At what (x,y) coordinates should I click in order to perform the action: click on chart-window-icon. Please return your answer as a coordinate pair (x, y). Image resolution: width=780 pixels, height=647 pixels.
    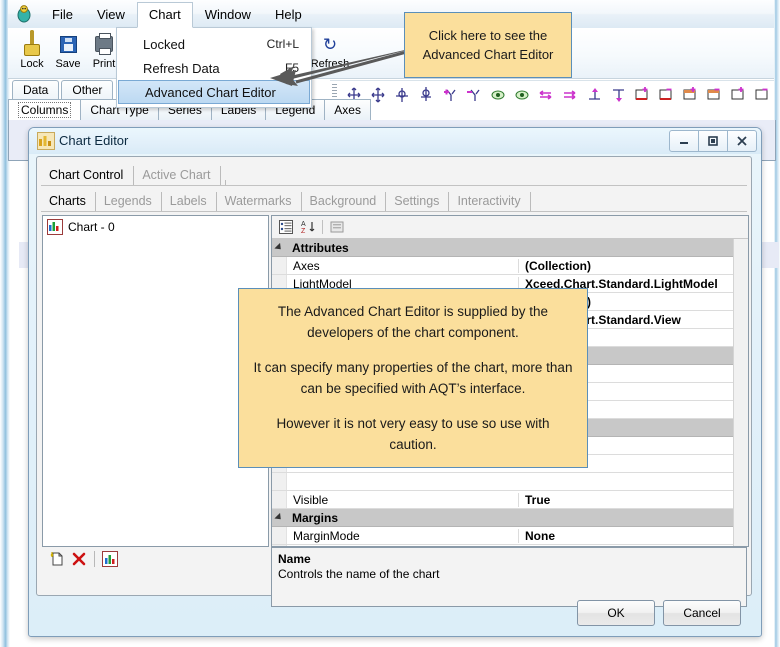
    Looking at the image, I should click on (46, 141).